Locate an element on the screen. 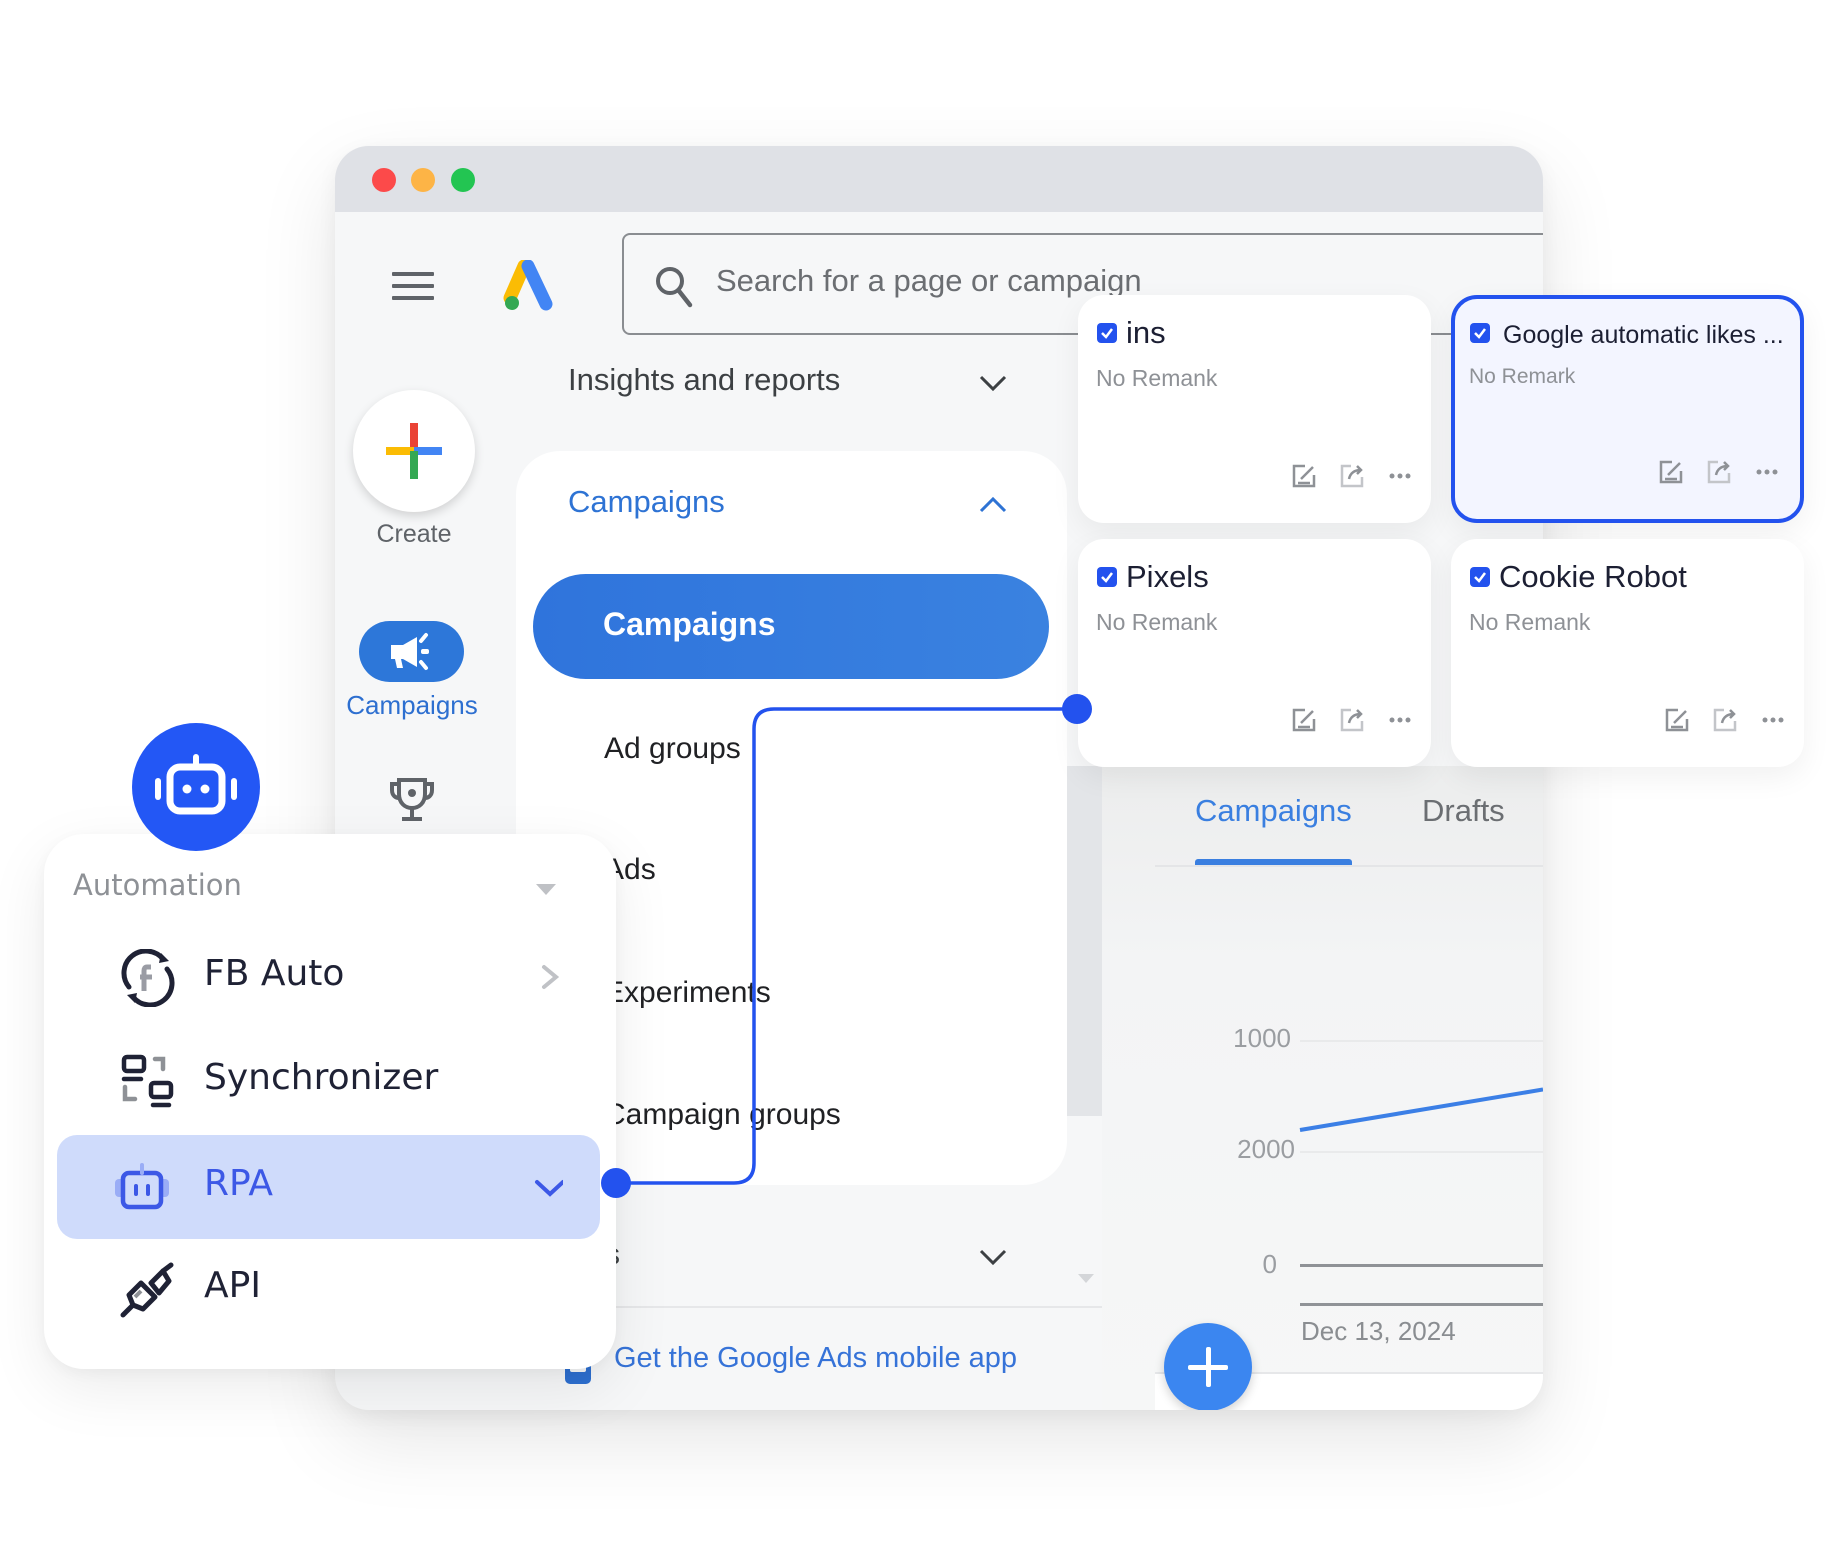 Image resolution: width=1848 pixels, height=1556 pixels. search-placeholder: Search for a page or campaign is located at coordinates (929, 280).